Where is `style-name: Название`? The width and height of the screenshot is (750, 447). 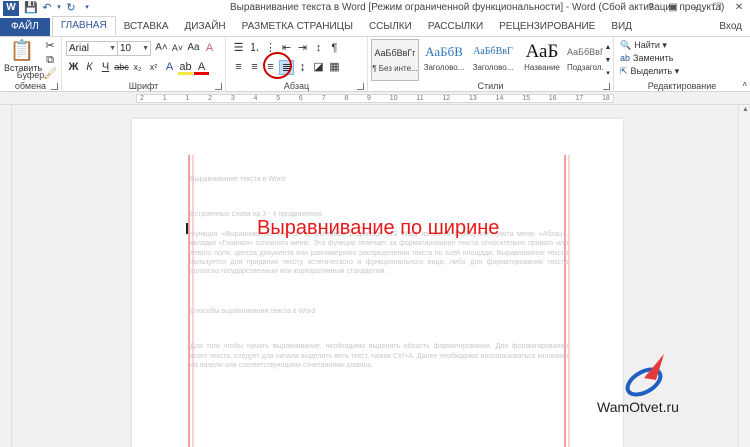
style-name: Название is located at coordinates (542, 67).